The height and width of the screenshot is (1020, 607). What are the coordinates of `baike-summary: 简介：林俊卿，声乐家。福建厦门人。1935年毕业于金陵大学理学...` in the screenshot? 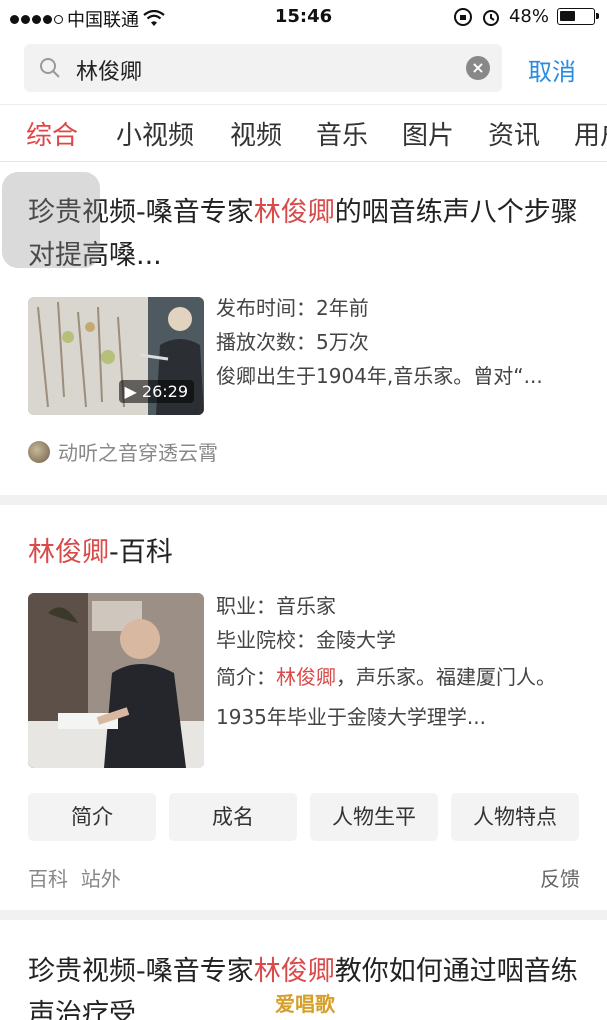 It's located at (386, 697).